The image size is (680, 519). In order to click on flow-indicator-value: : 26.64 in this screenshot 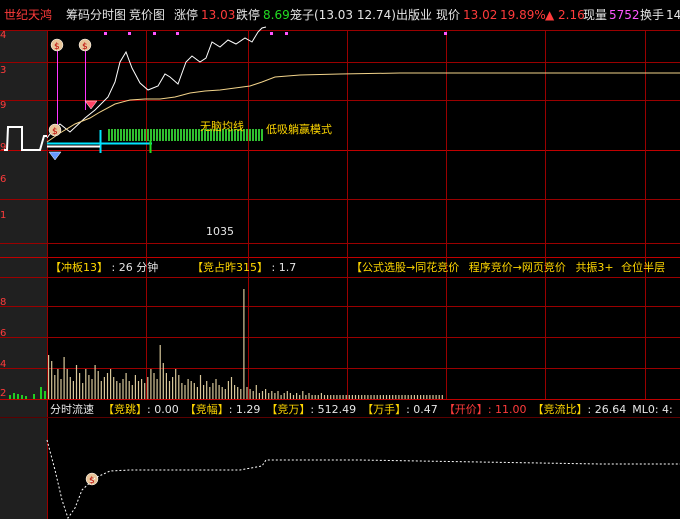, I will do `click(607, 409)`.